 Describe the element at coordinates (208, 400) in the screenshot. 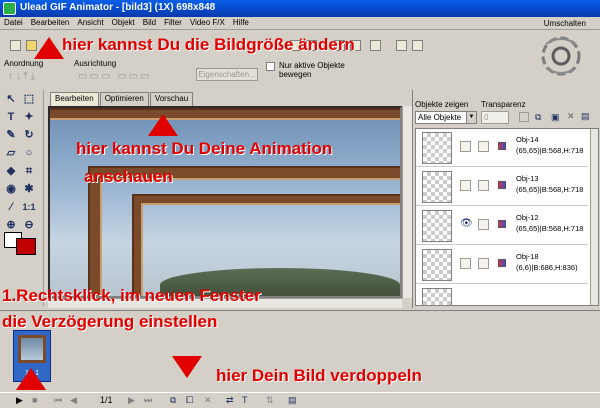

I see `delete-frame-icon: ✕` at that location.